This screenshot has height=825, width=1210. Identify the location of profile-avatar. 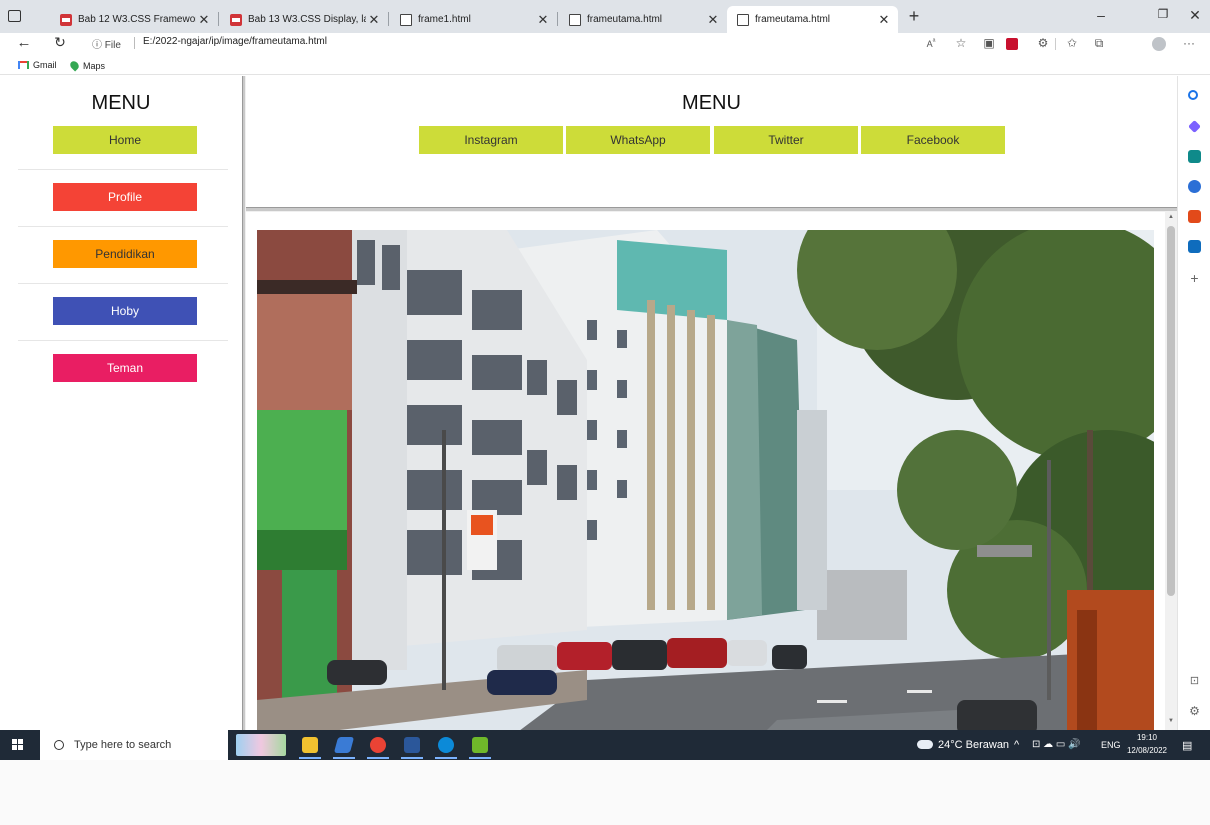
(1159, 44).